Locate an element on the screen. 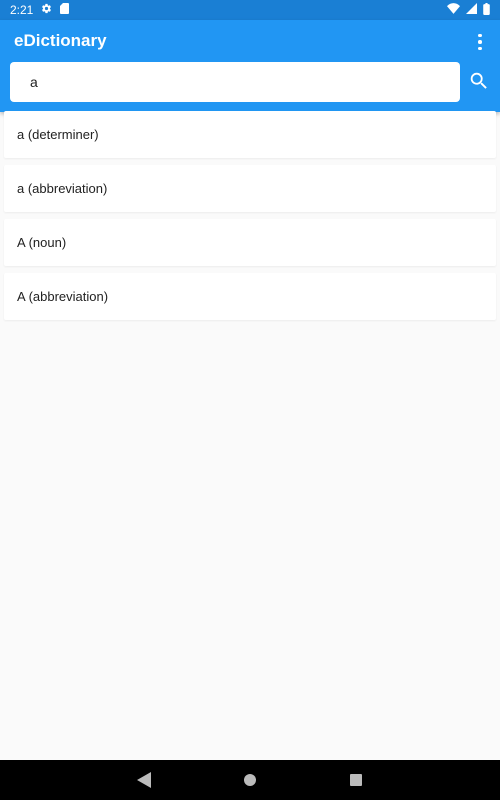 This screenshot has height=800, width=500. gear-icon is located at coordinates (46, 10).